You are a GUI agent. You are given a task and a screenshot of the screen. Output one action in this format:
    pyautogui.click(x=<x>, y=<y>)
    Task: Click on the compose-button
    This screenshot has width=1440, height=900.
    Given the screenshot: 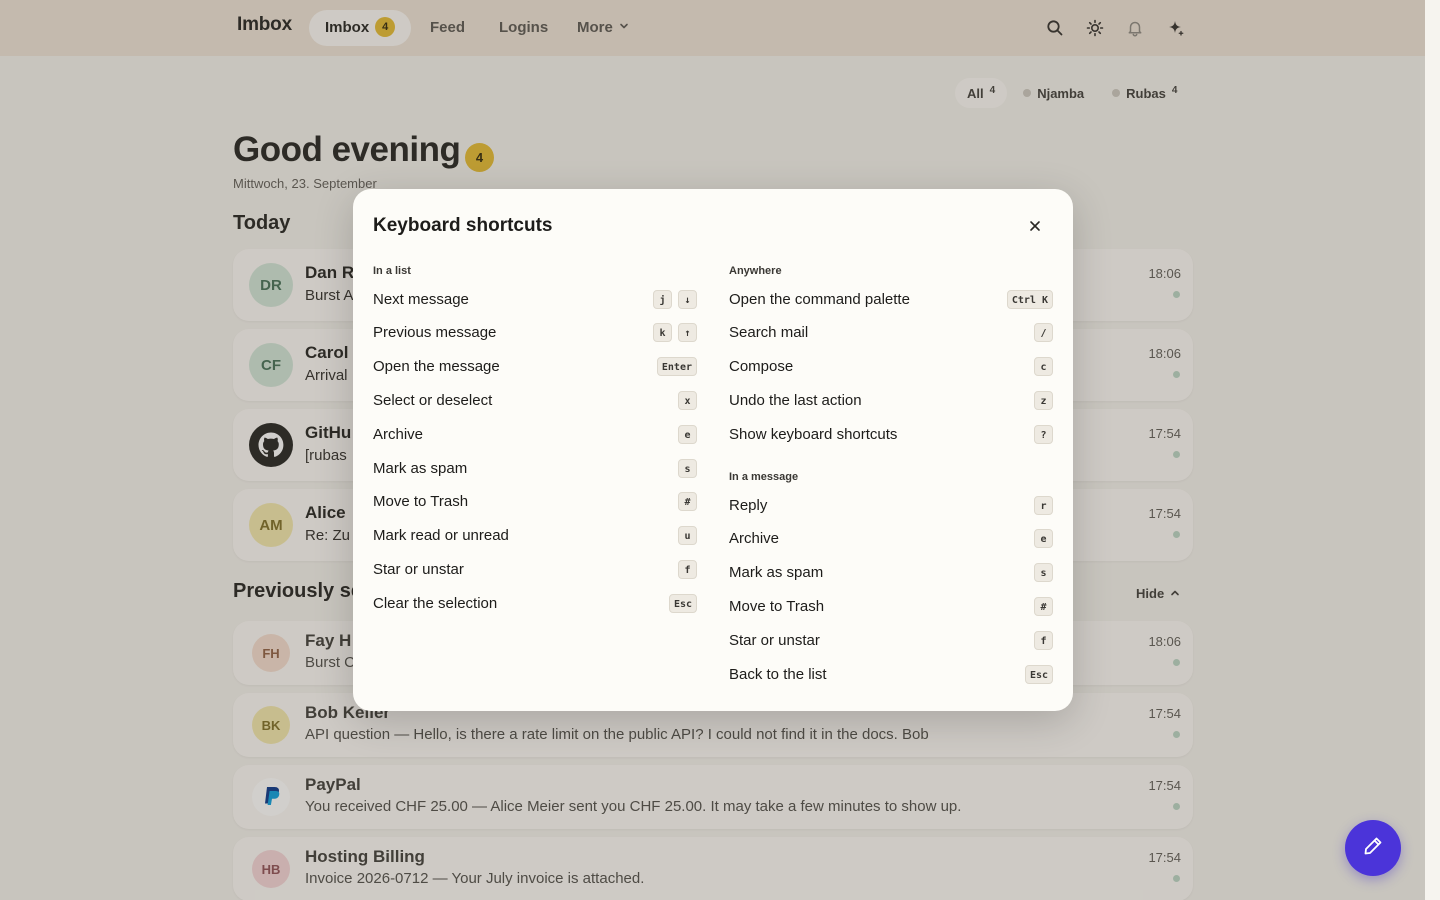 What is the action you would take?
    pyautogui.click(x=1373, y=848)
    